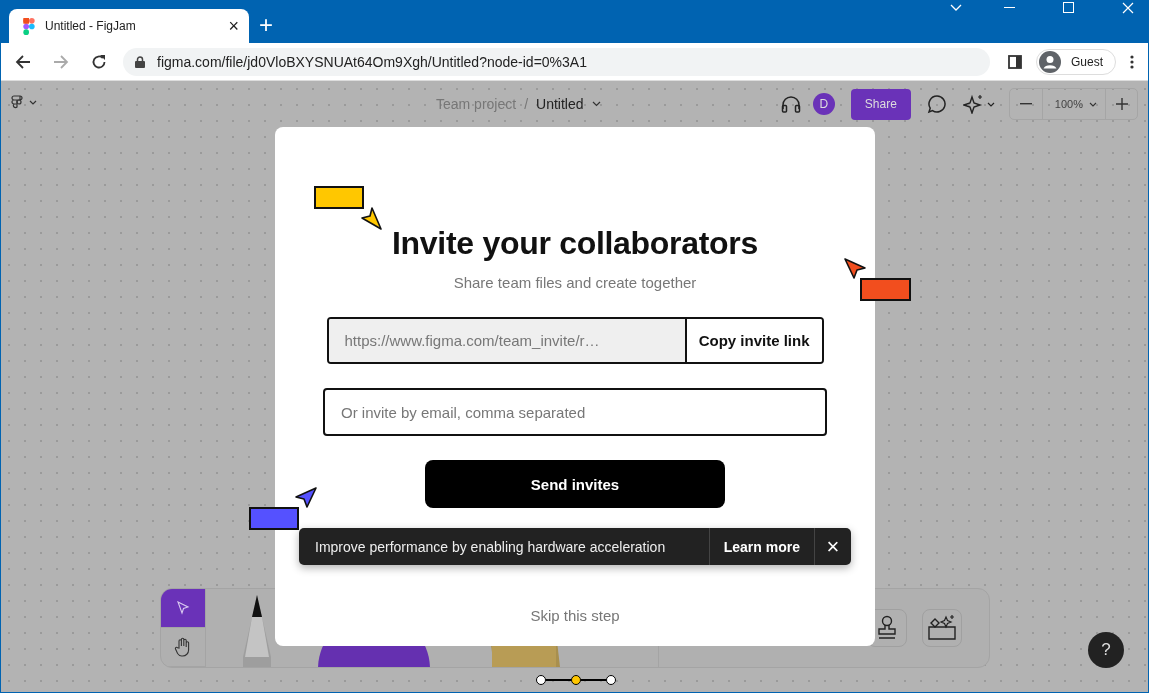  What do you see at coordinates (1106, 650) in the screenshot?
I see `help-button: ?` at bounding box center [1106, 650].